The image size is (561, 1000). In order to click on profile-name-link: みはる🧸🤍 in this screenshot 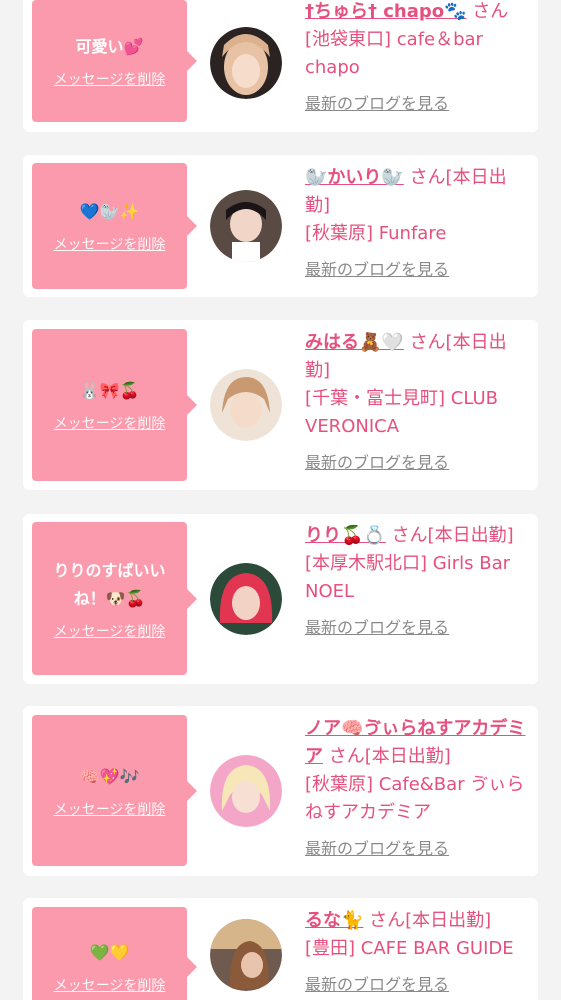, I will do `click(354, 342)`.